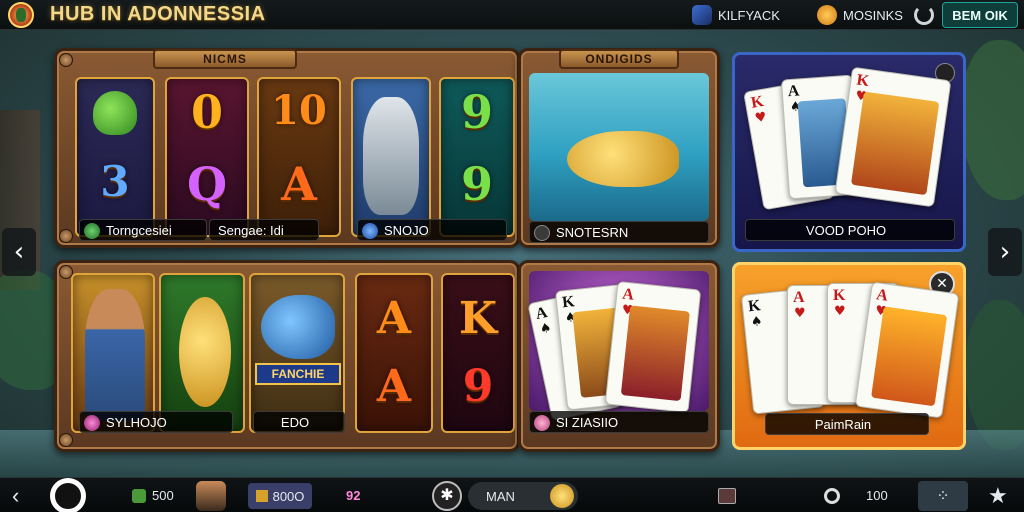 This screenshot has width=1024, height=512. I want to click on refresh-icon, so click(924, 15).